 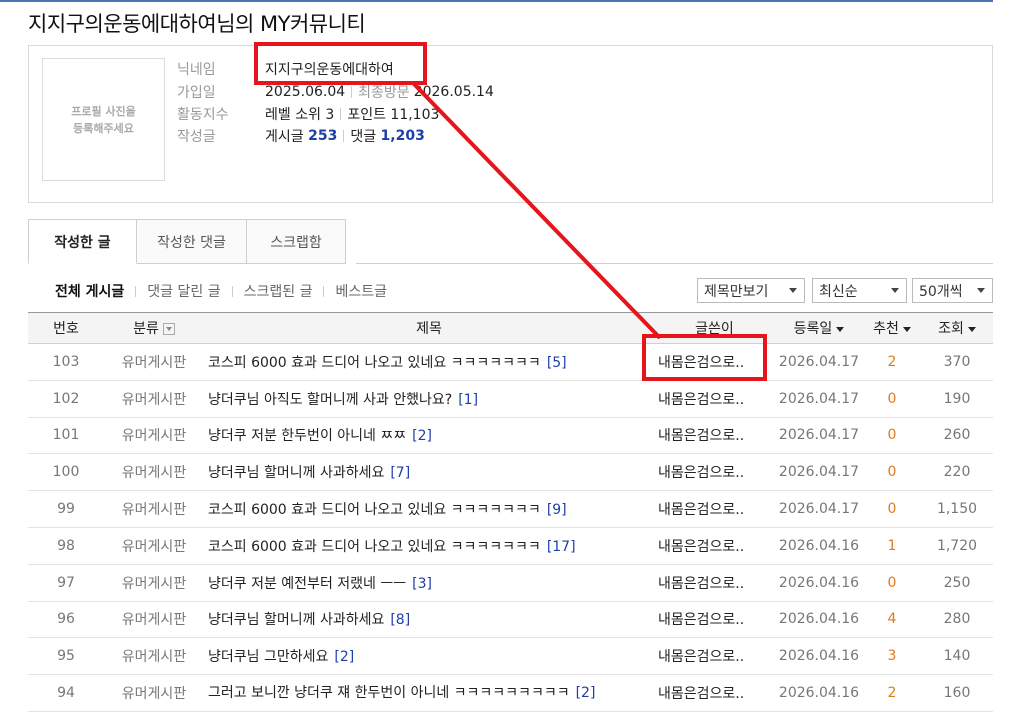 What do you see at coordinates (66, 435) in the screenshot?
I see `row-num: 101` at bounding box center [66, 435].